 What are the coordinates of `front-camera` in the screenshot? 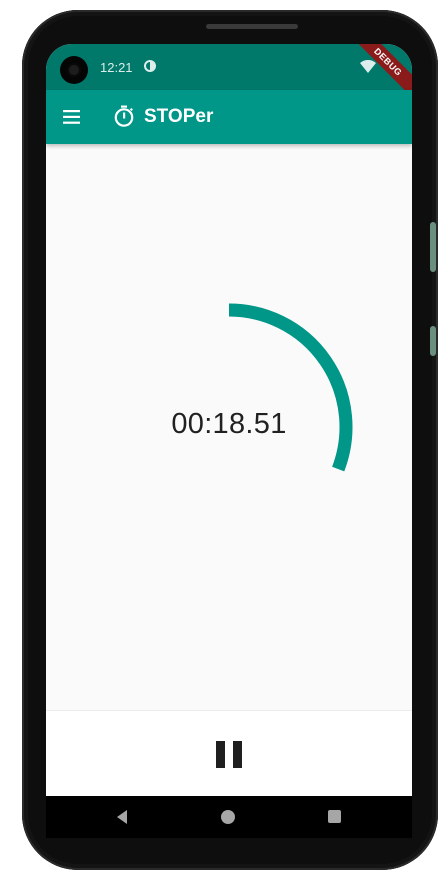 It's located at (74, 70).